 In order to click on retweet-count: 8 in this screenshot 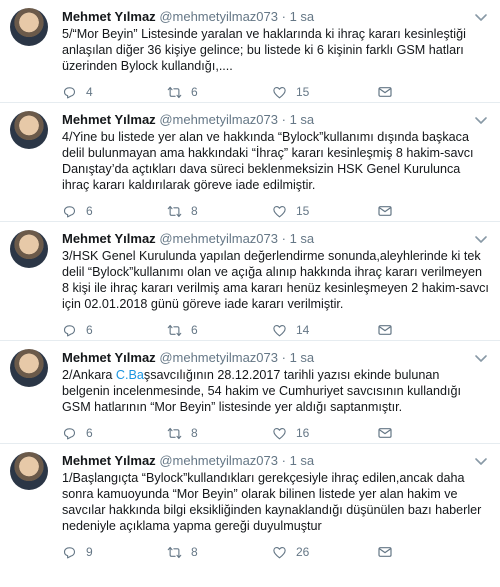, I will do `click(194, 552)`.